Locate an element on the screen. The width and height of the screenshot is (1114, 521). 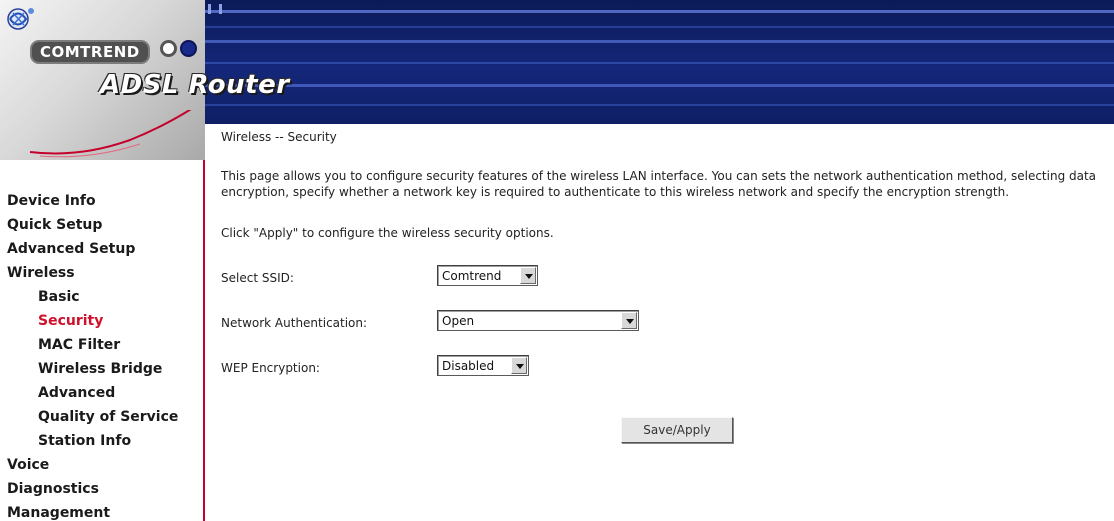
logo-panel: COMTREND ADSL Router is located at coordinates (144, 80).